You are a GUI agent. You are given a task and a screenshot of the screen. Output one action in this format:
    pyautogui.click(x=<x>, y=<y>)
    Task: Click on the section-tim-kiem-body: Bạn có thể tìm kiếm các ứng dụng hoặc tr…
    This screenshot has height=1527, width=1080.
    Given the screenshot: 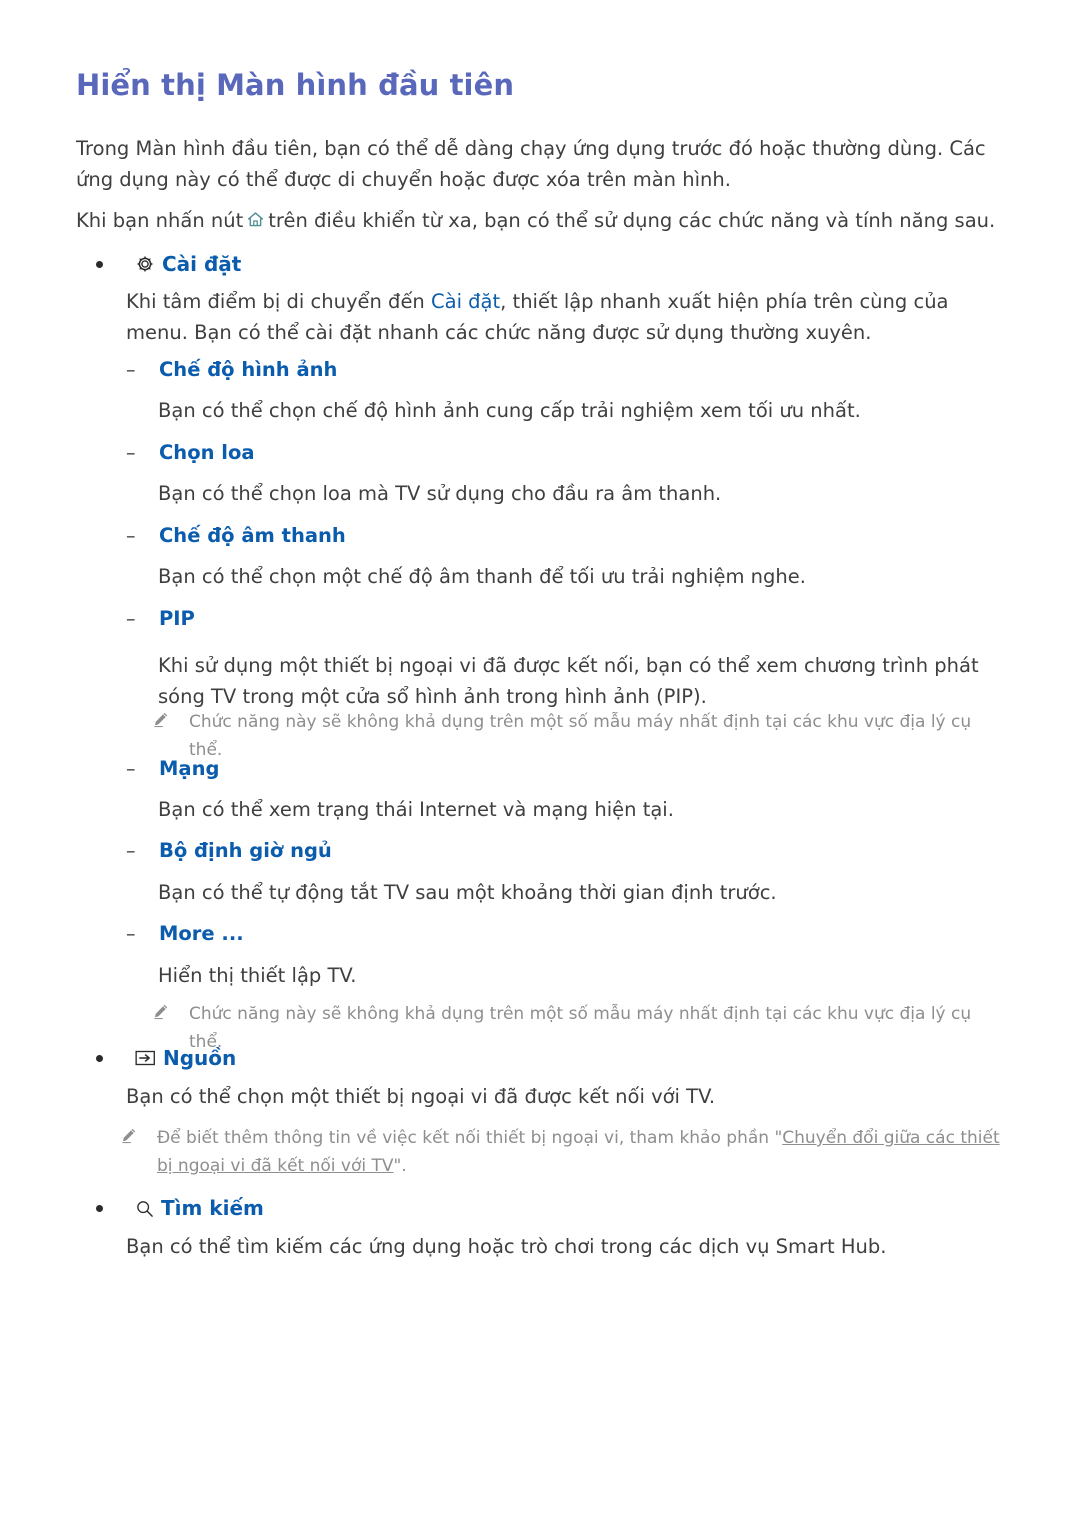 What is the action you would take?
    pyautogui.click(x=506, y=1246)
    